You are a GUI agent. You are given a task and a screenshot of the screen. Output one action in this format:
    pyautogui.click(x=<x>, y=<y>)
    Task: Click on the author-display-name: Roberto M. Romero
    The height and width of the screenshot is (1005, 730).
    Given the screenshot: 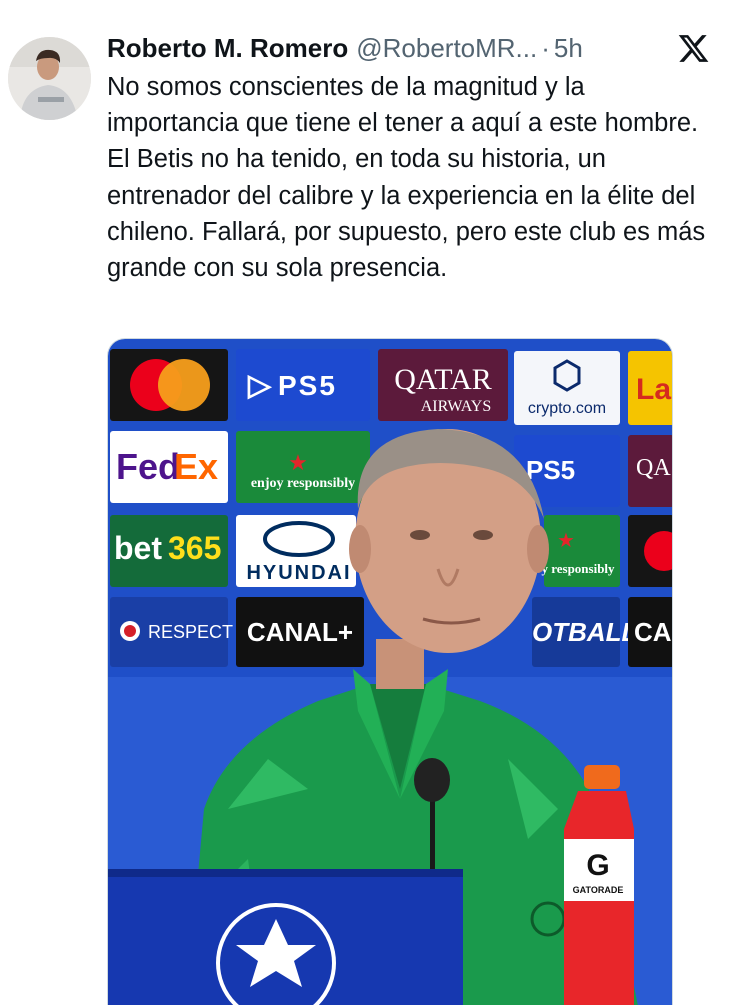 What is the action you would take?
    pyautogui.click(x=227, y=48)
    